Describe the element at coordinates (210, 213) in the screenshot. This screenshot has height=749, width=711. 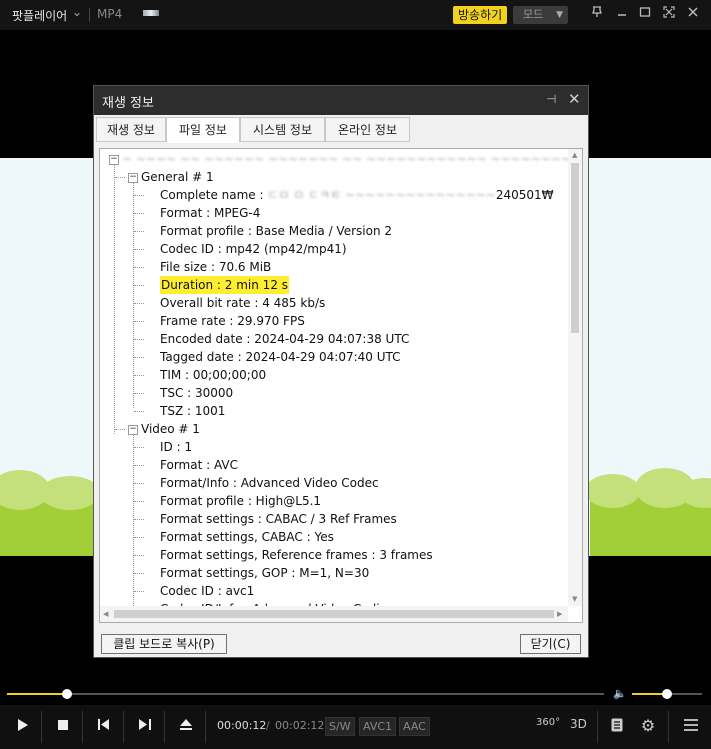
I see `tree-item: Format : MPEG-4` at that location.